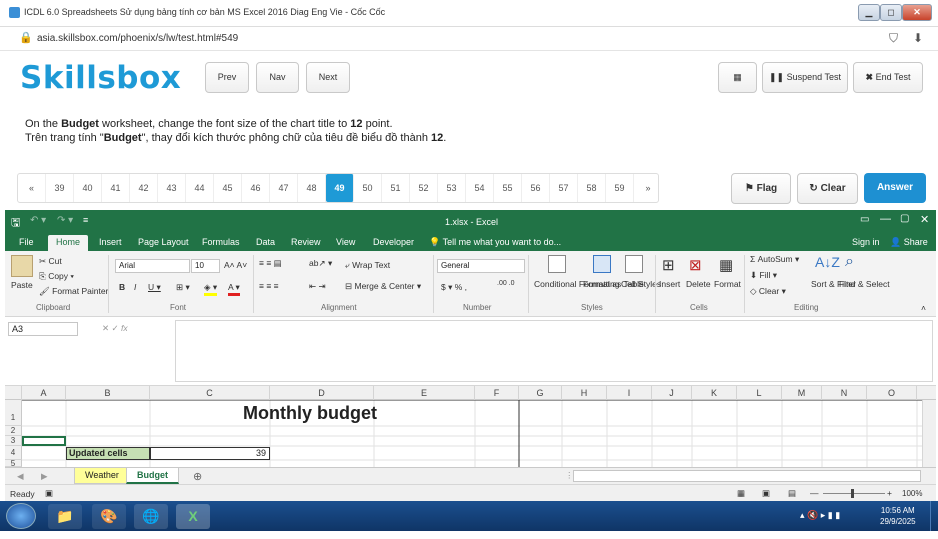  I want to click on tab-review: Review, so click(306, 242).